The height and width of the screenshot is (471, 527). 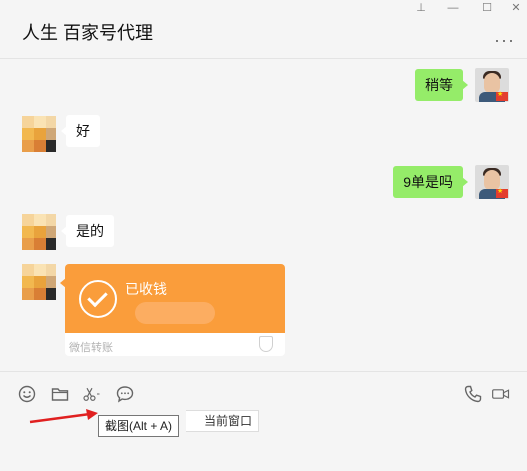 I want to click on emoji-icon, so click(x=27, y=394).